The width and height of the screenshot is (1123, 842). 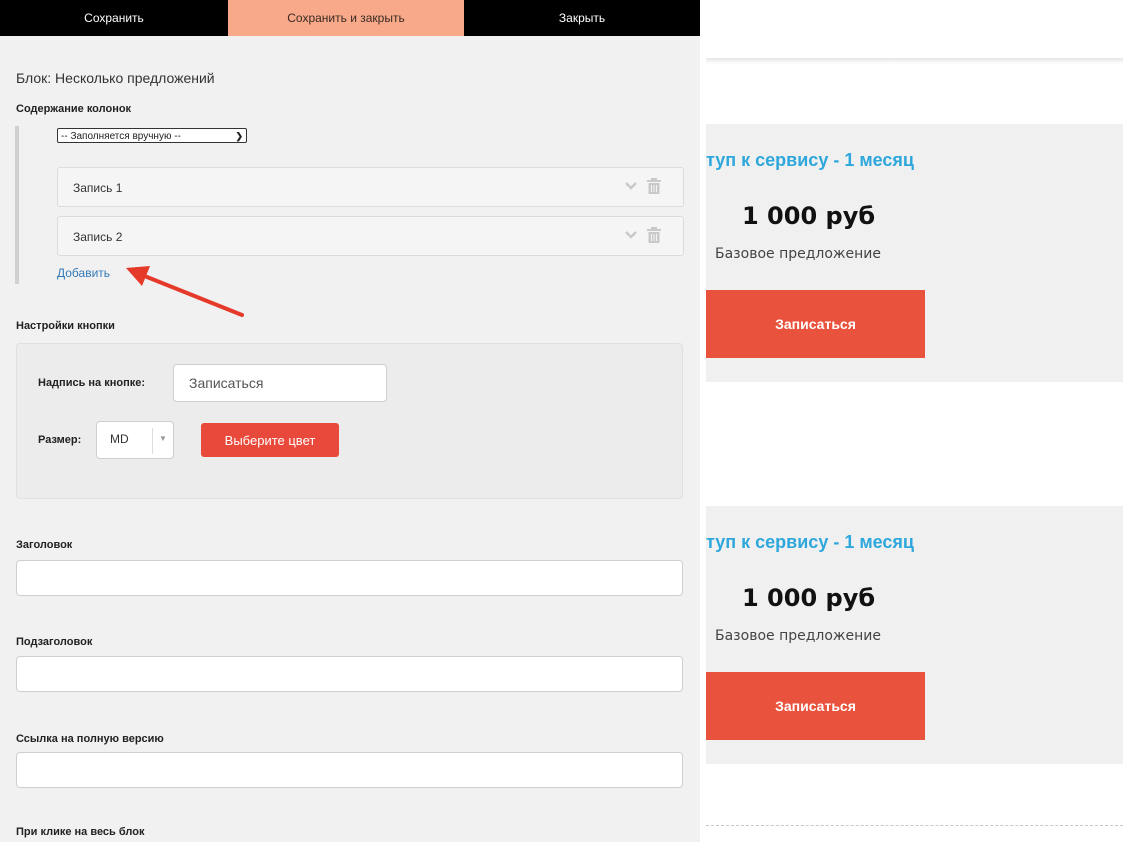 I want to click on button-settings-label: Настройки кнопки, so click(x=65, y=326).